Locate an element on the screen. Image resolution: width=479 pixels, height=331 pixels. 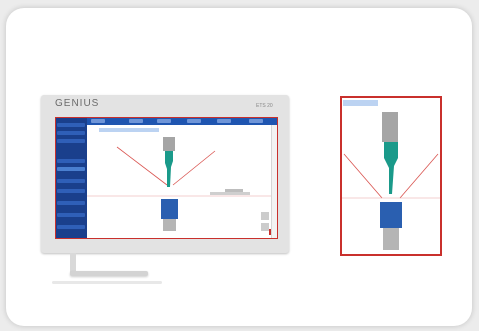
monitor-stand-neck is located at coordinates (73, 263).